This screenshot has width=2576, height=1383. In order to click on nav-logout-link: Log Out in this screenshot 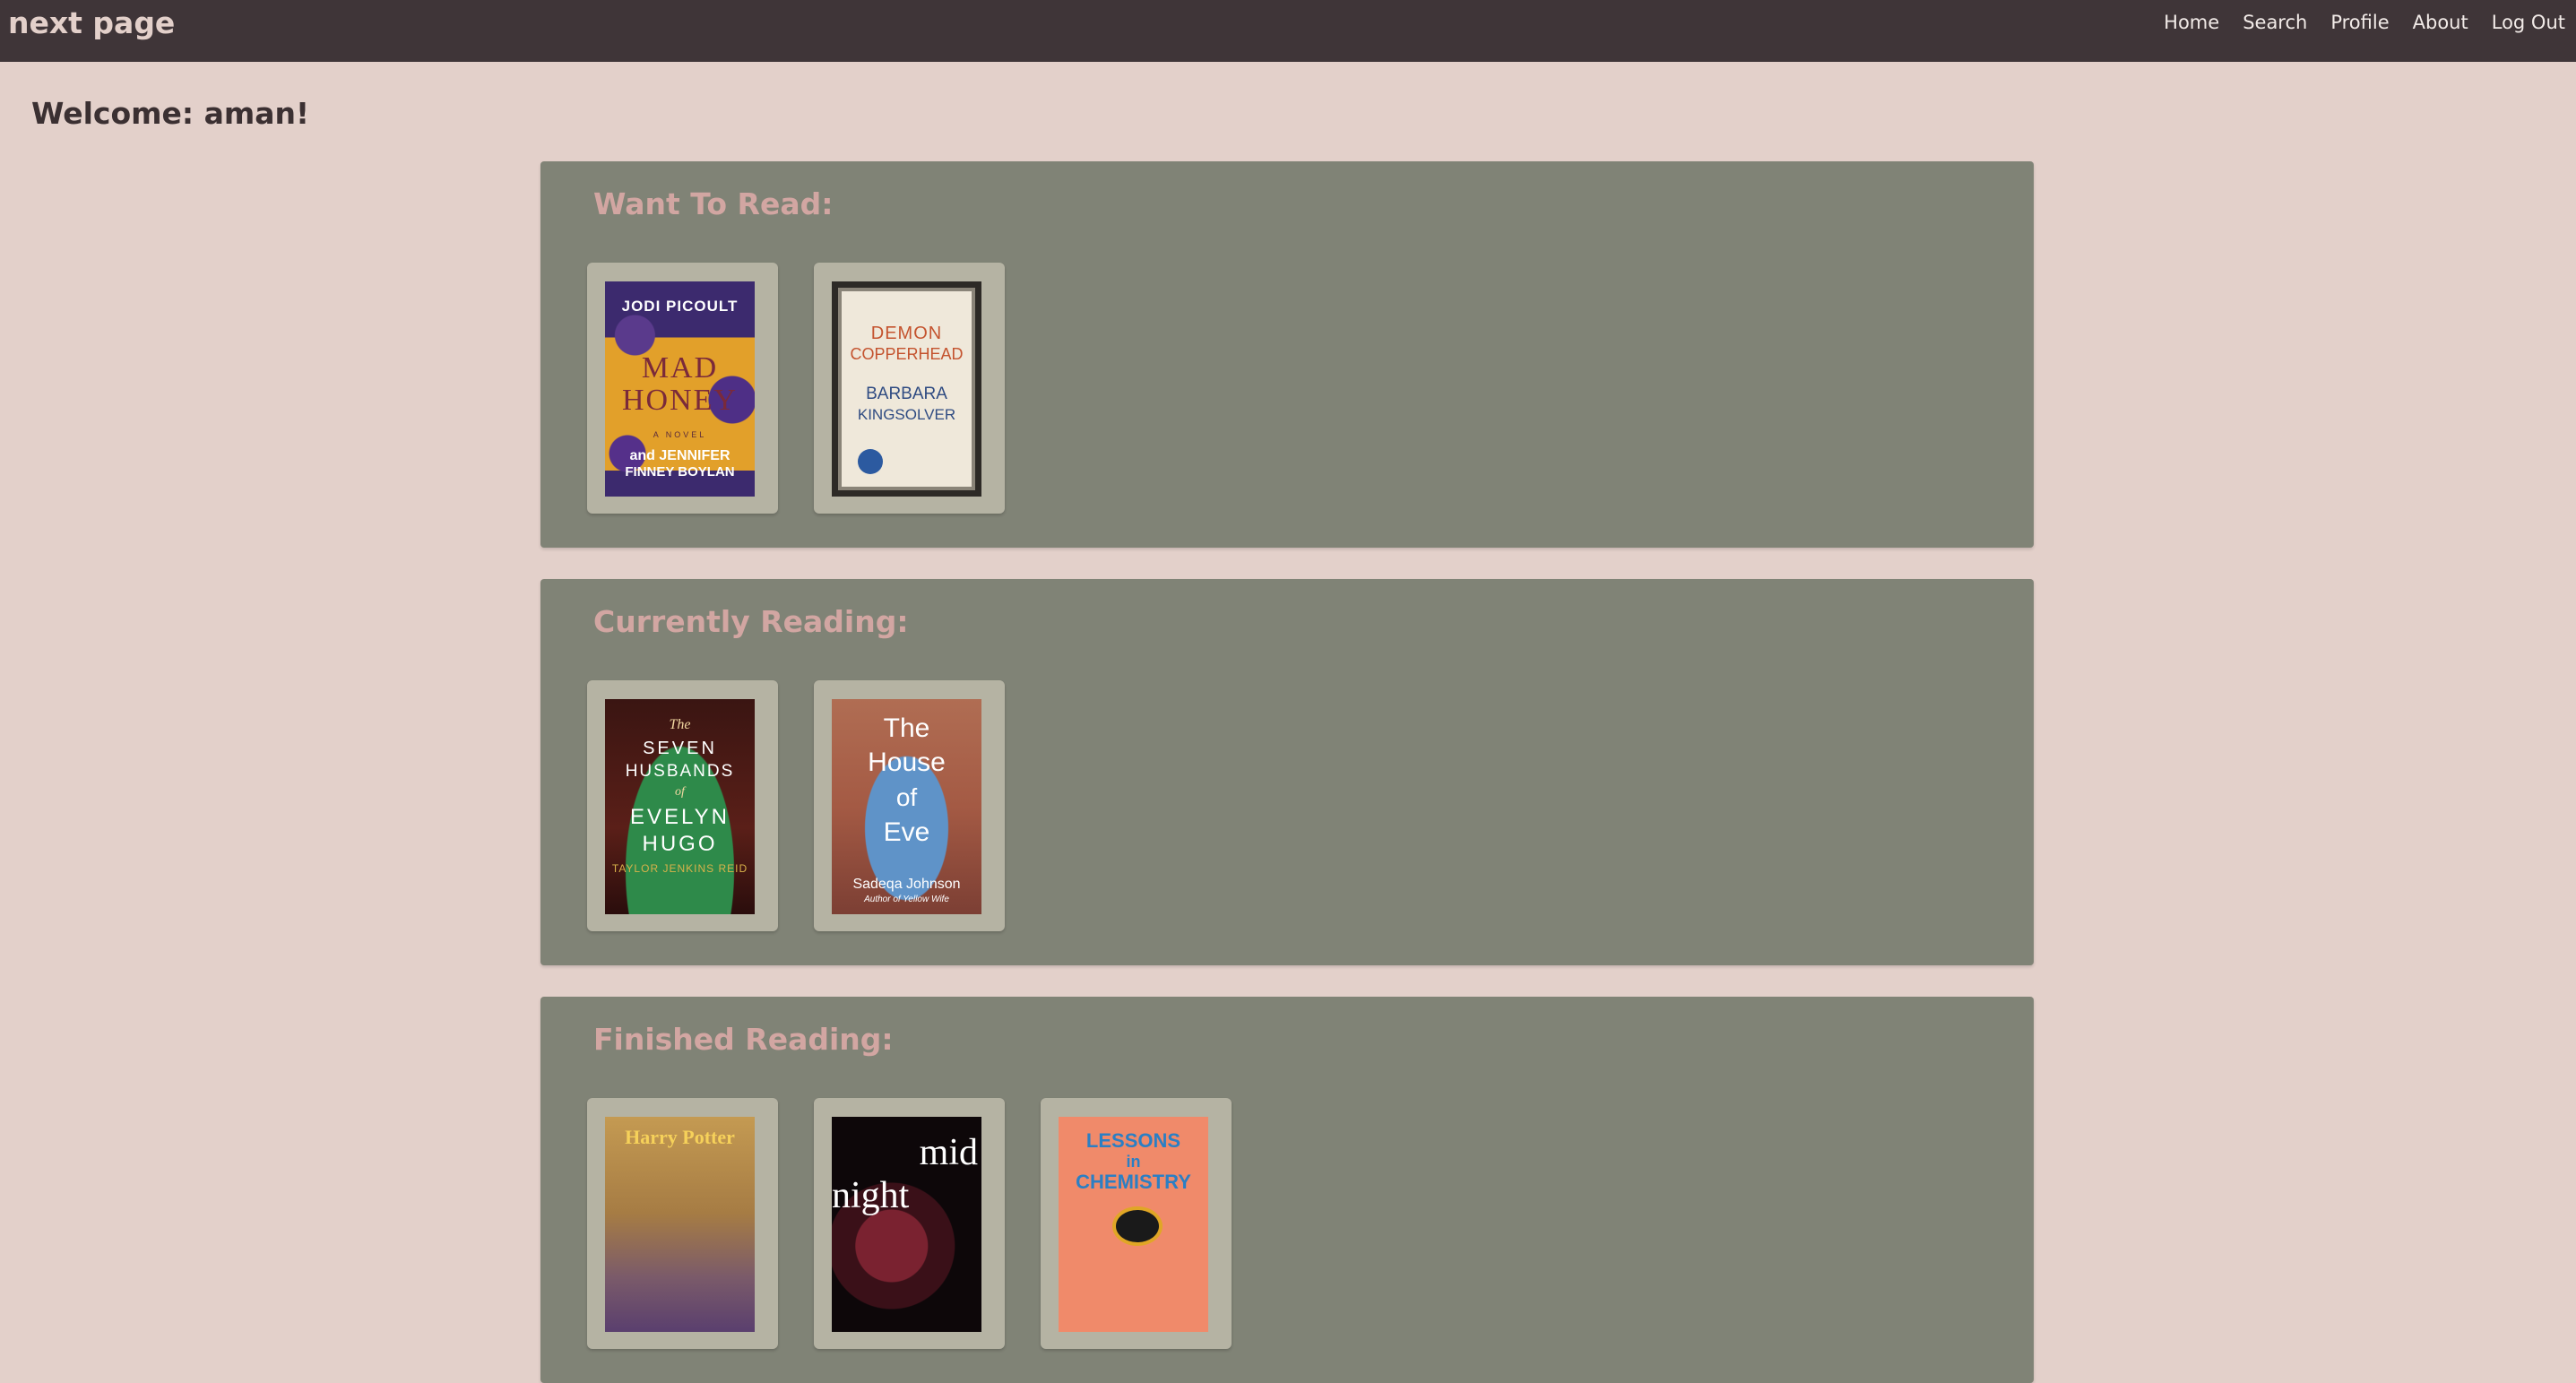, I will do `click(2528, 23)`.